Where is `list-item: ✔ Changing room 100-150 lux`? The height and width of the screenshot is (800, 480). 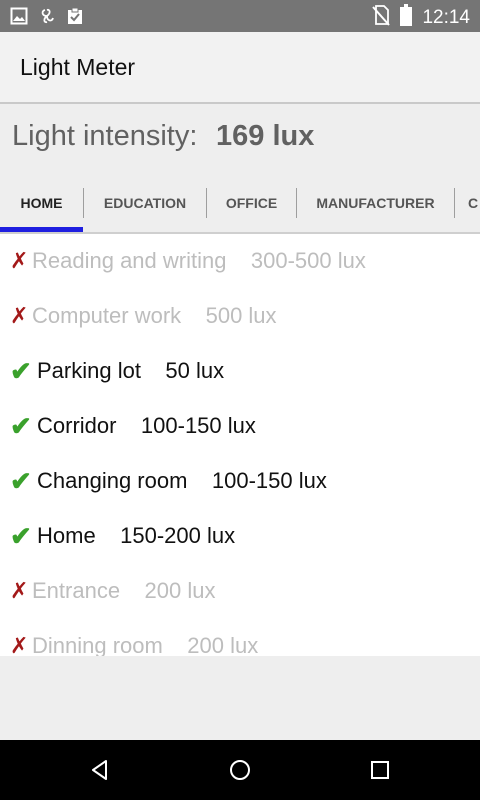
list-item: ✔ Changing room 100-150 lux is located at coordinates (240, 481).